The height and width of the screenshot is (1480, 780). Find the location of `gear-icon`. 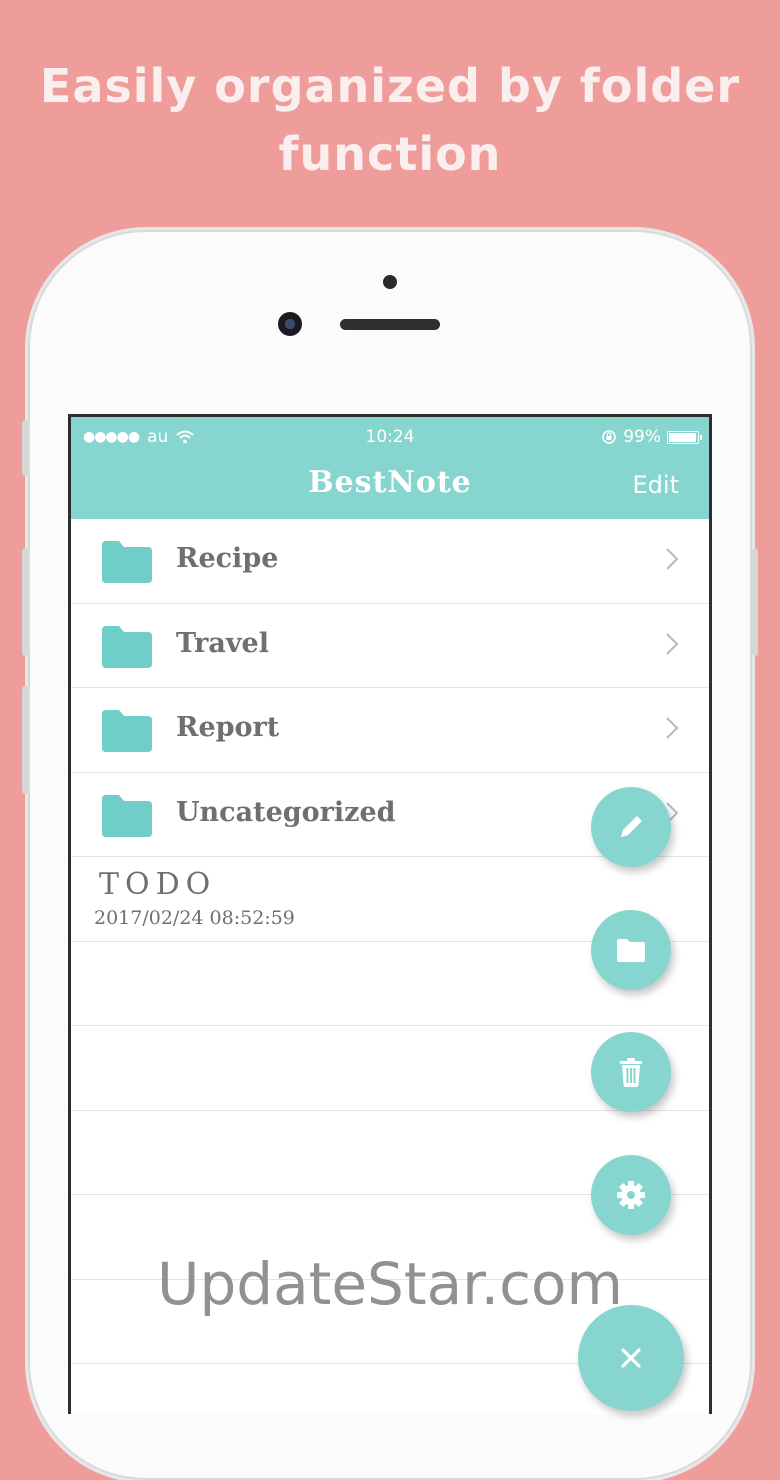

gear-icon is located at coordinates (631, 1195).